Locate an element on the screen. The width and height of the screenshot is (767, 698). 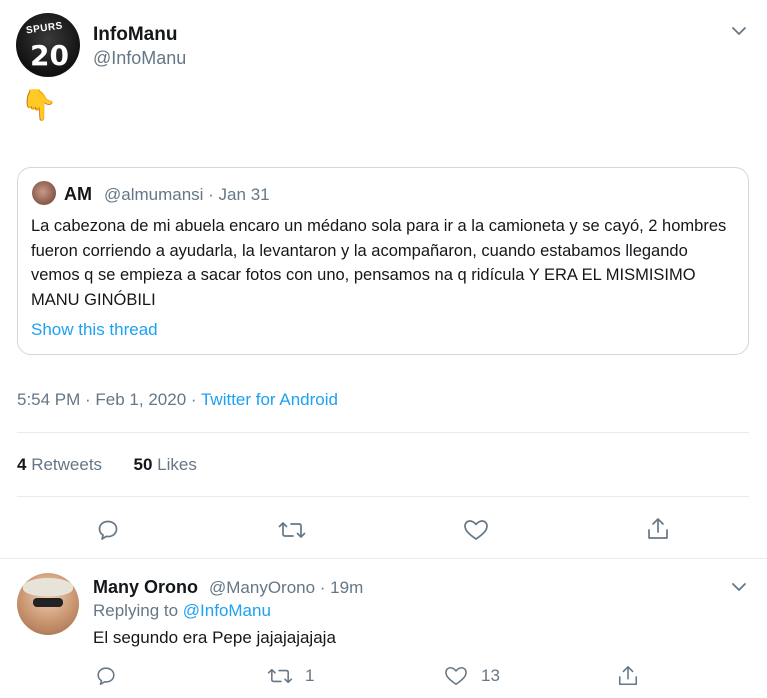
replying-to: Replying to @InfoManu is located at coordinates (182, 610).